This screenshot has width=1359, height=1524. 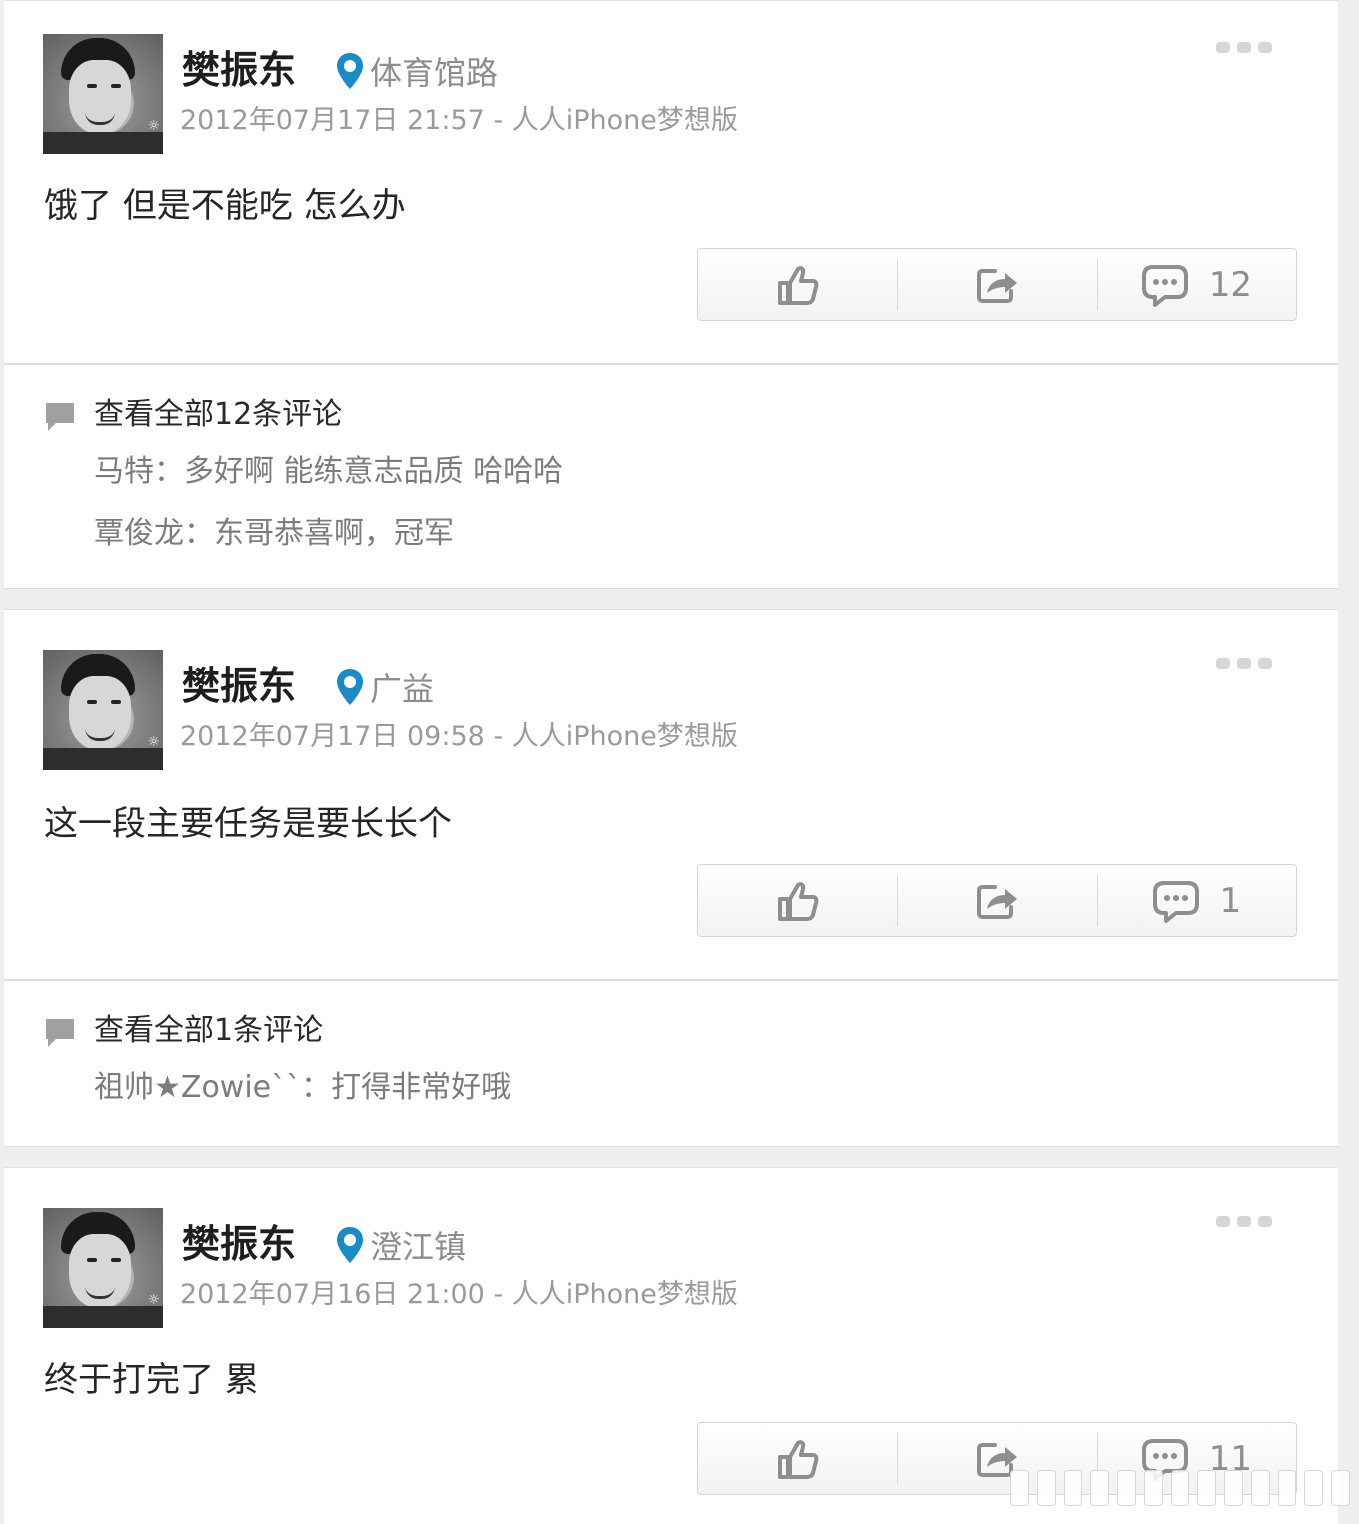 I want to click on location: 体育馆路, so click(x=416, y=71).